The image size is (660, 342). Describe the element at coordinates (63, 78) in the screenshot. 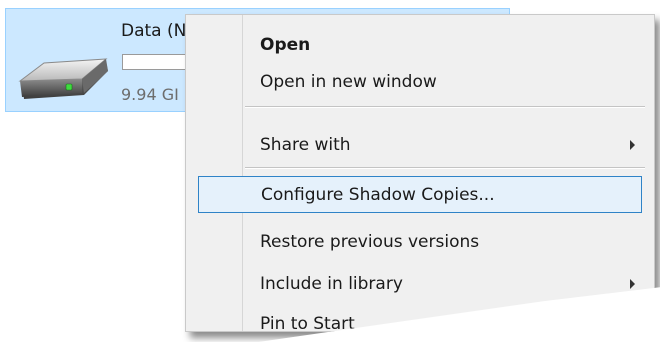

I see `hard-drive-icon` at that location.